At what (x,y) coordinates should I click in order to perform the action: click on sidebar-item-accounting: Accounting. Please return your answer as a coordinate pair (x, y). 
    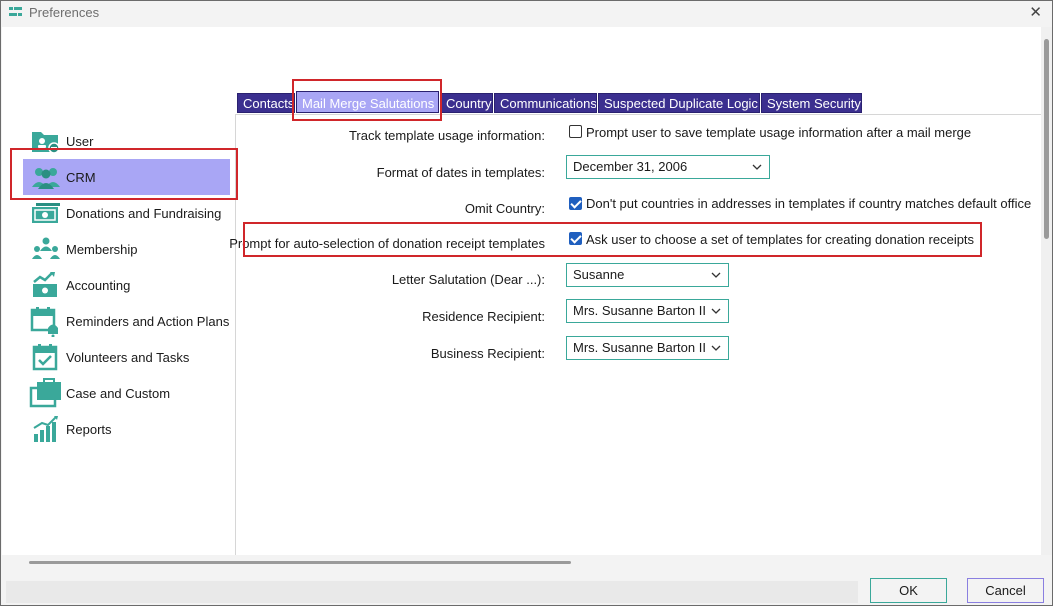
    Looking at the image, I should click on (126, 285).